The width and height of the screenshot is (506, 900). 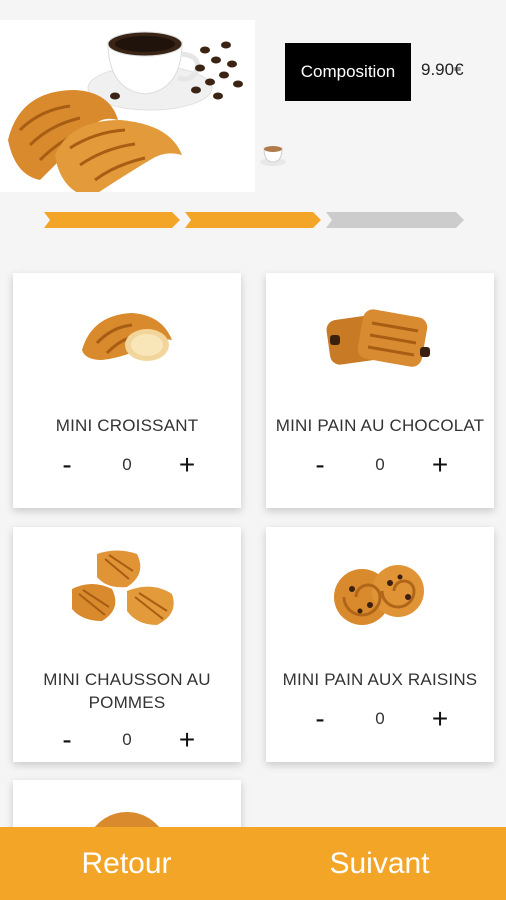 I want to click on composition-button: Composition, so click(x=348, y=72).